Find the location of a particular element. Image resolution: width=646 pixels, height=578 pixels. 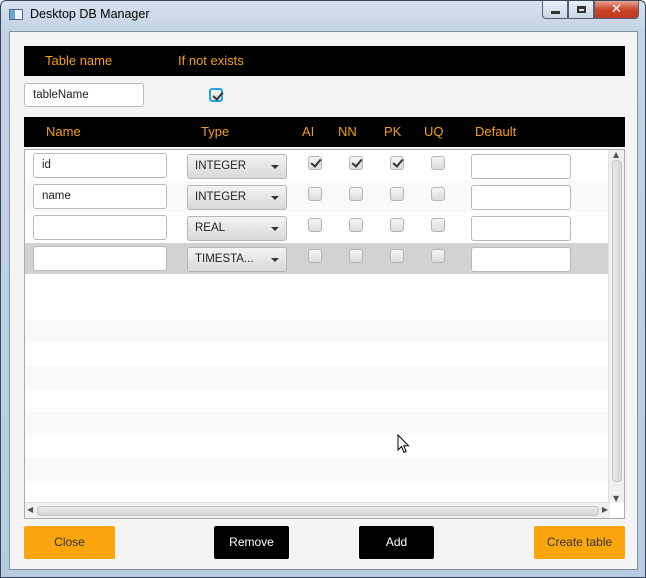

mouse-cursor-icon is located at coordinates (403, 444).